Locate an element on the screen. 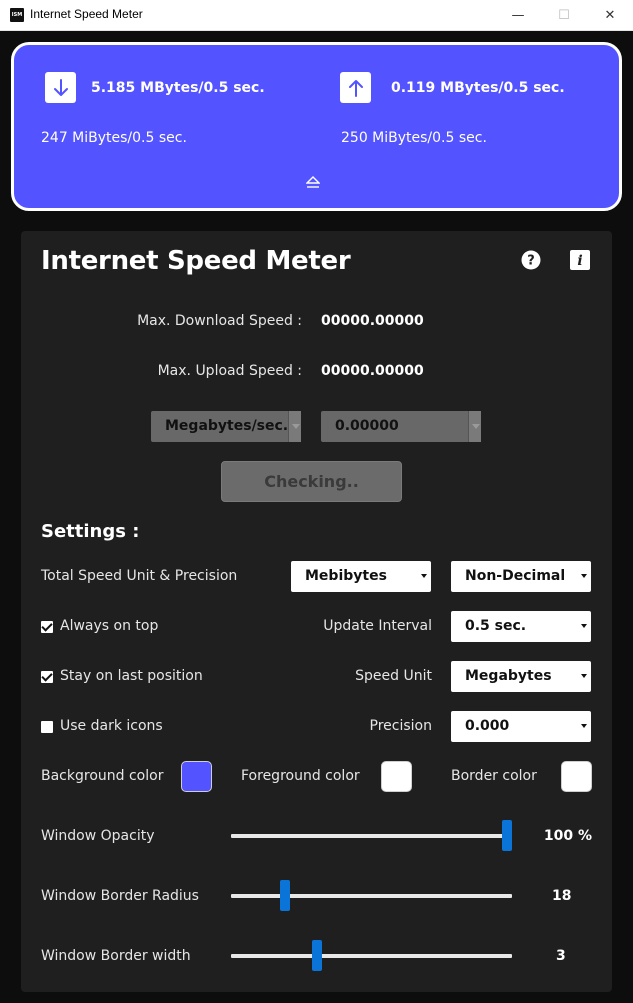  speed-unit-setting-value: Megabytes is located at coordinates (508, 676).